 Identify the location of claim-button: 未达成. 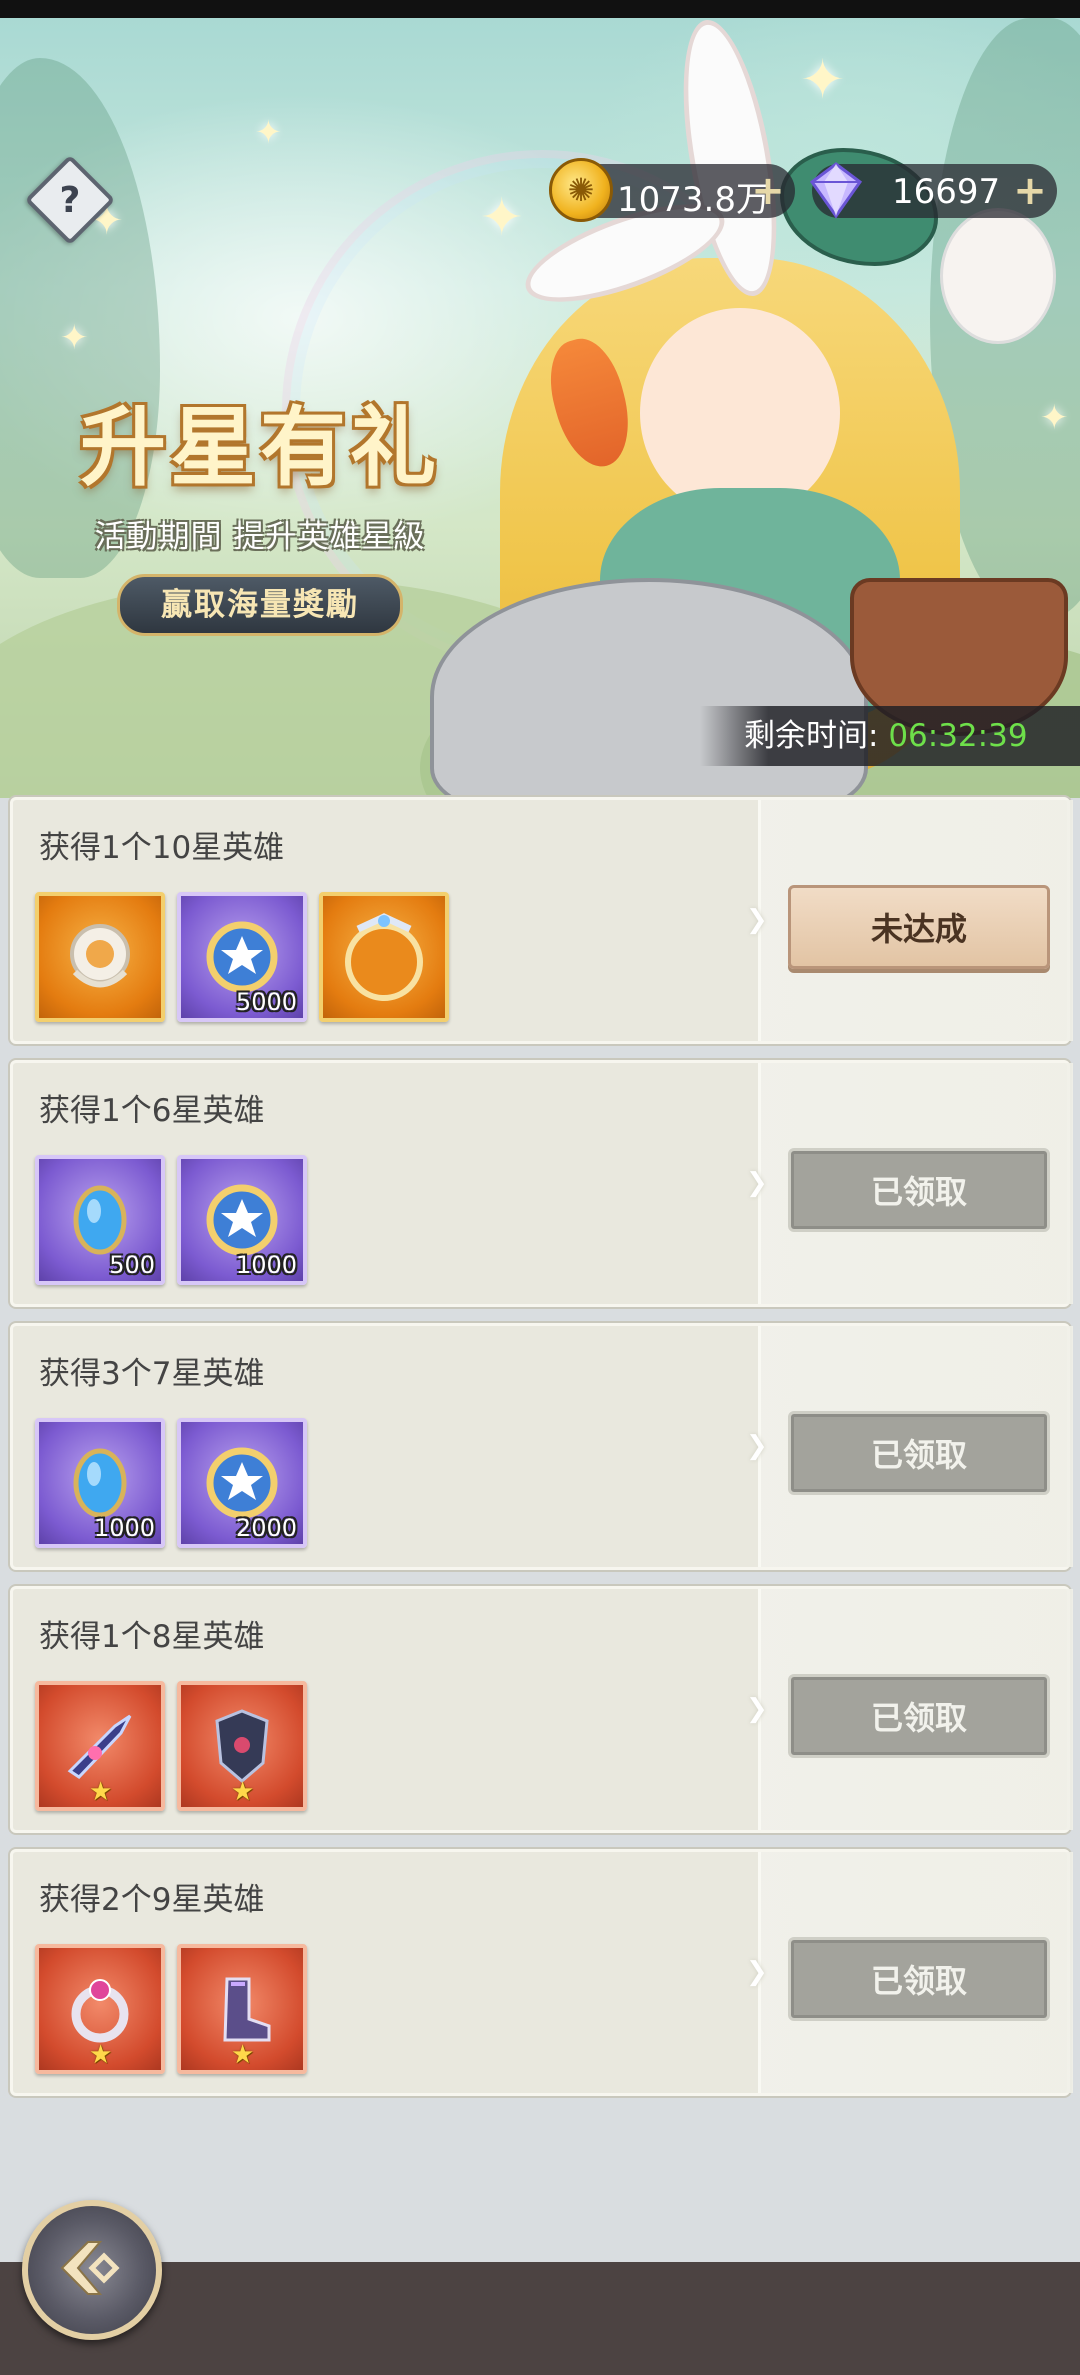
(919, 927).